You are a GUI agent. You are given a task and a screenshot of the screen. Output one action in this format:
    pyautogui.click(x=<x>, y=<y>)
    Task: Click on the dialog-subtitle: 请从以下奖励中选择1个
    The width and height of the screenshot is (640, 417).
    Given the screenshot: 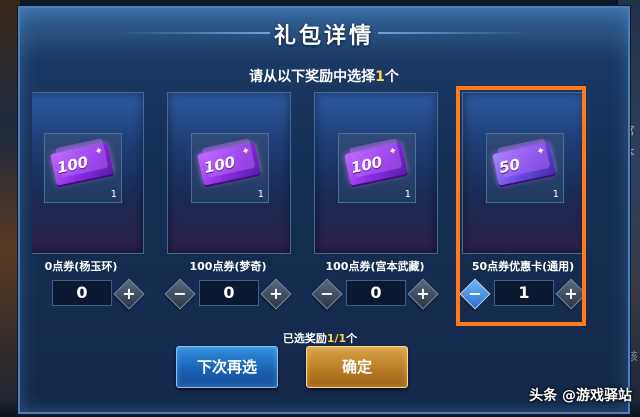 What is the action you would take?
    pyautogui.click(x=324, y=76)
    